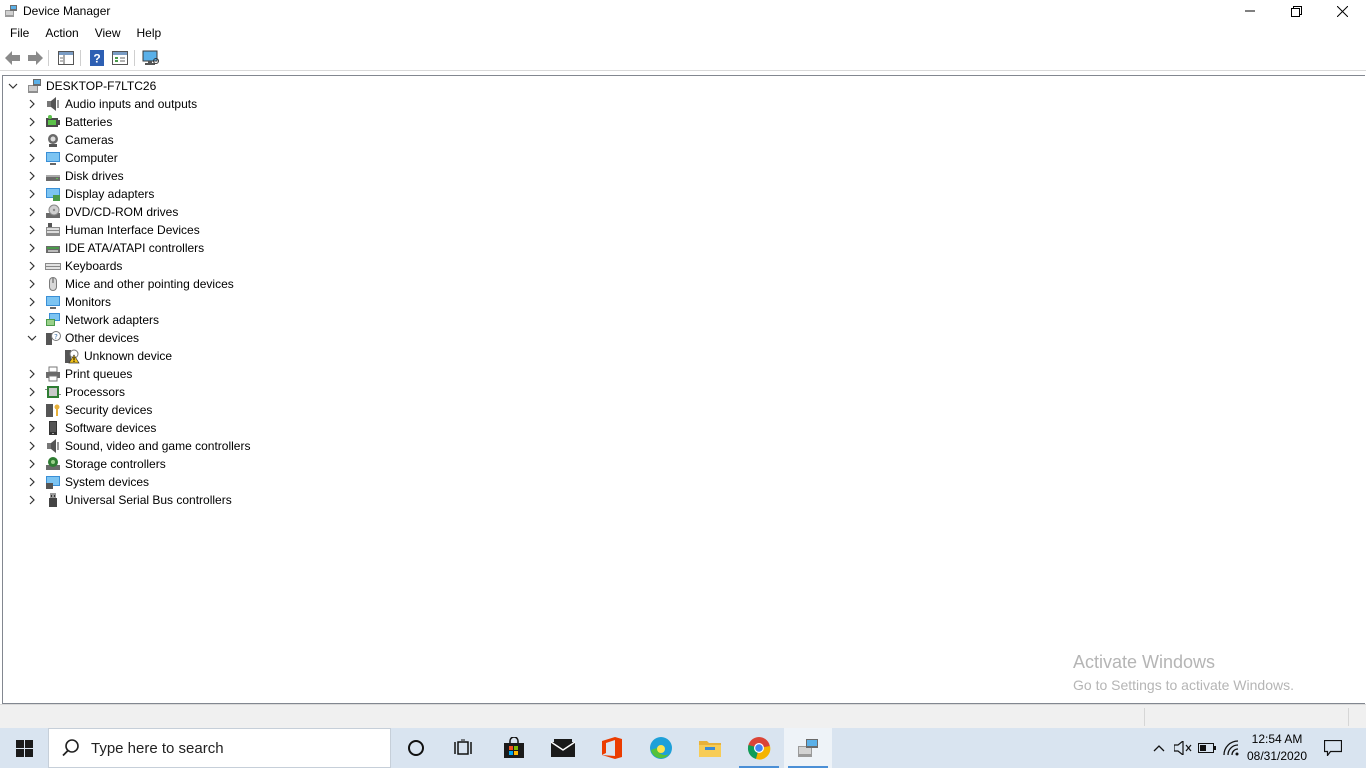 The height and width of the screenshot is (768, 1366). What do you see at coordinates (107, 33) in the screenshot?
I see `menu-view: View` at bounding box center [107, 33].